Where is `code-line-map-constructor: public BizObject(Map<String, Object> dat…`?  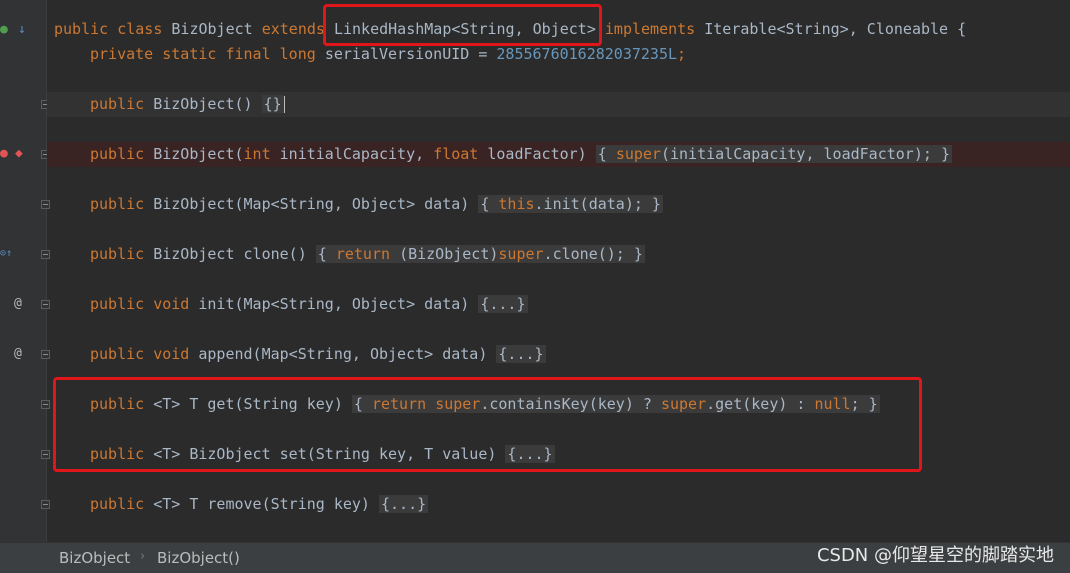
code-line-map-constructor: public BizObject(Map<String, Object> dat… is located at coordinates (558, 204).